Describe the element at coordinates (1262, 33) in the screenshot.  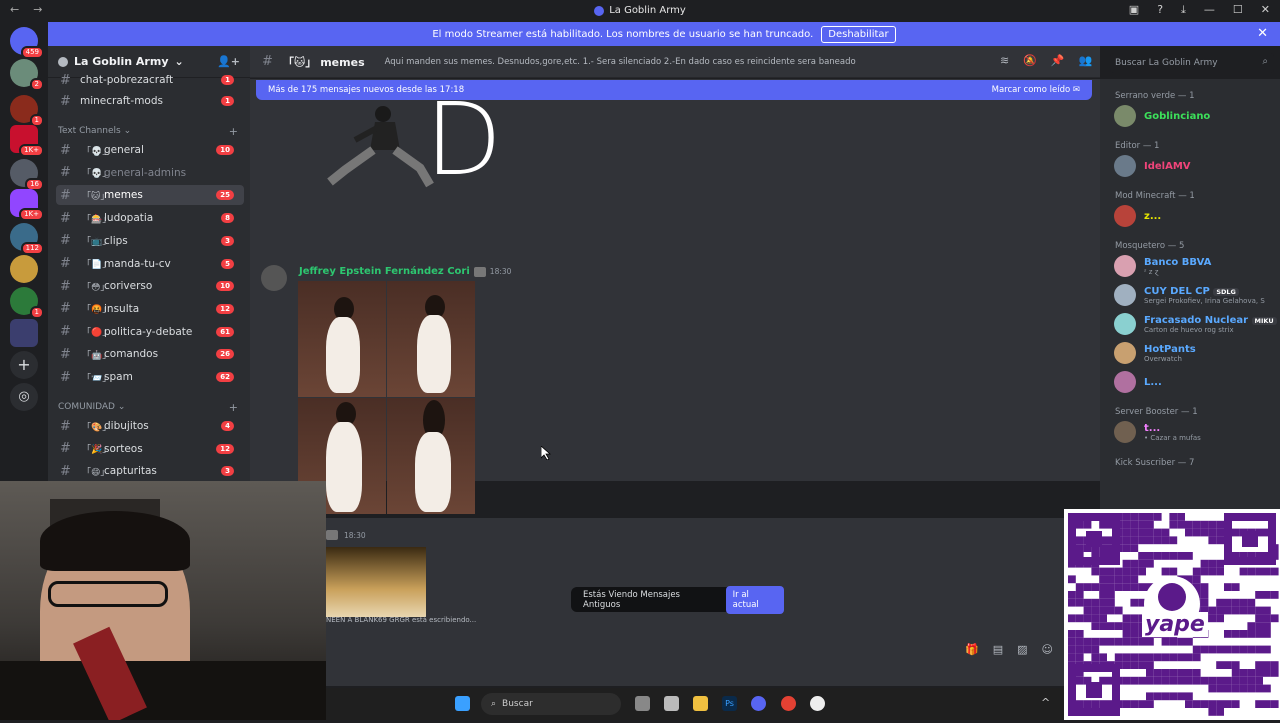
I see `close-notice-icon: ✕` at that location.